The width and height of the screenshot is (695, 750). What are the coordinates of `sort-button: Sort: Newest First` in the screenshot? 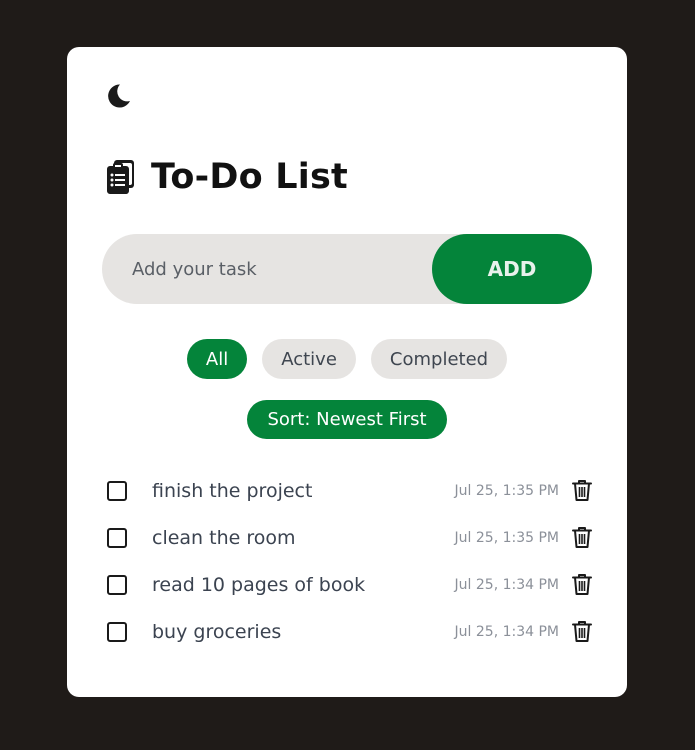 It's located at (347, 419).